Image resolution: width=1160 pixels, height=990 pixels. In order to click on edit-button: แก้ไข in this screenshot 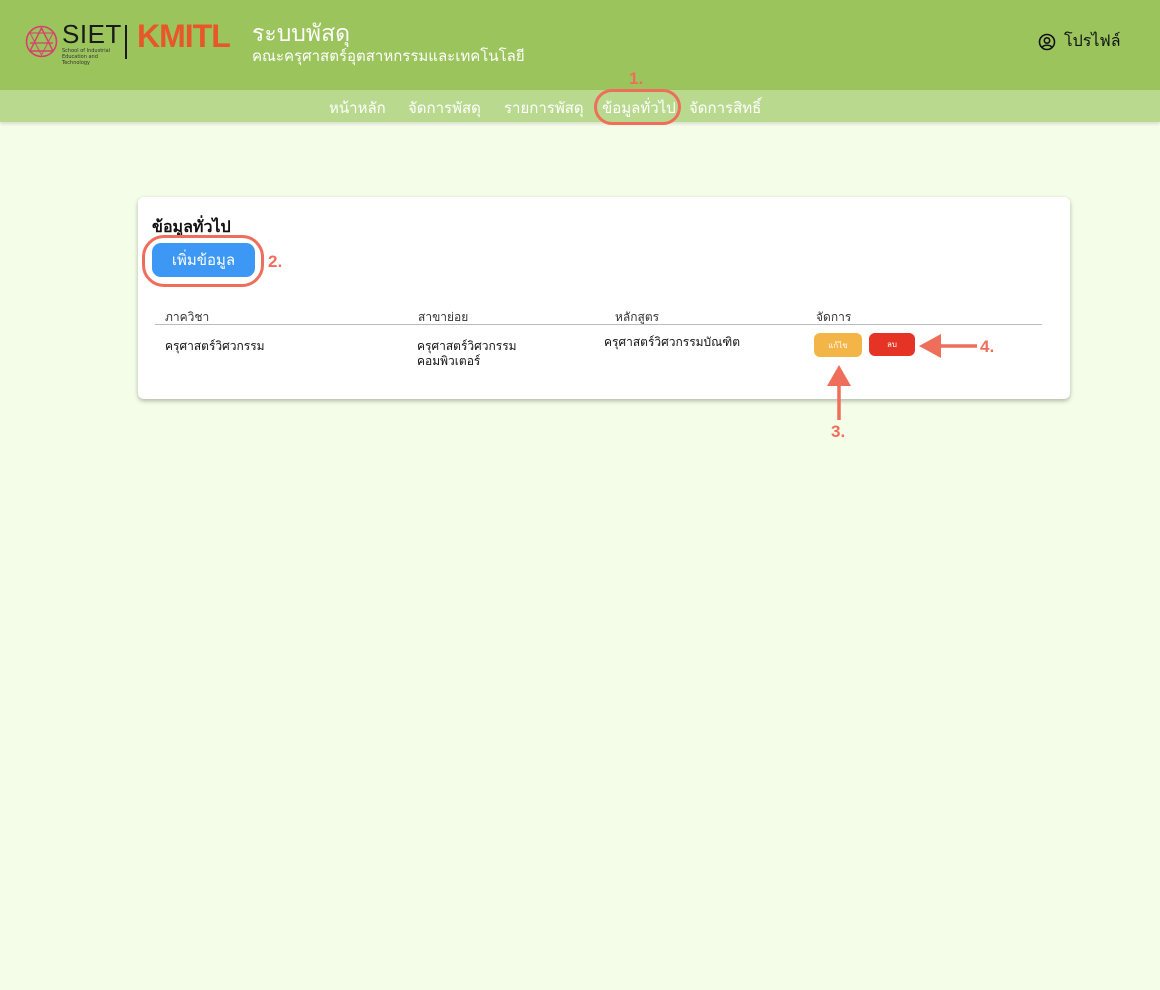, I will do `click(838, 345)`.